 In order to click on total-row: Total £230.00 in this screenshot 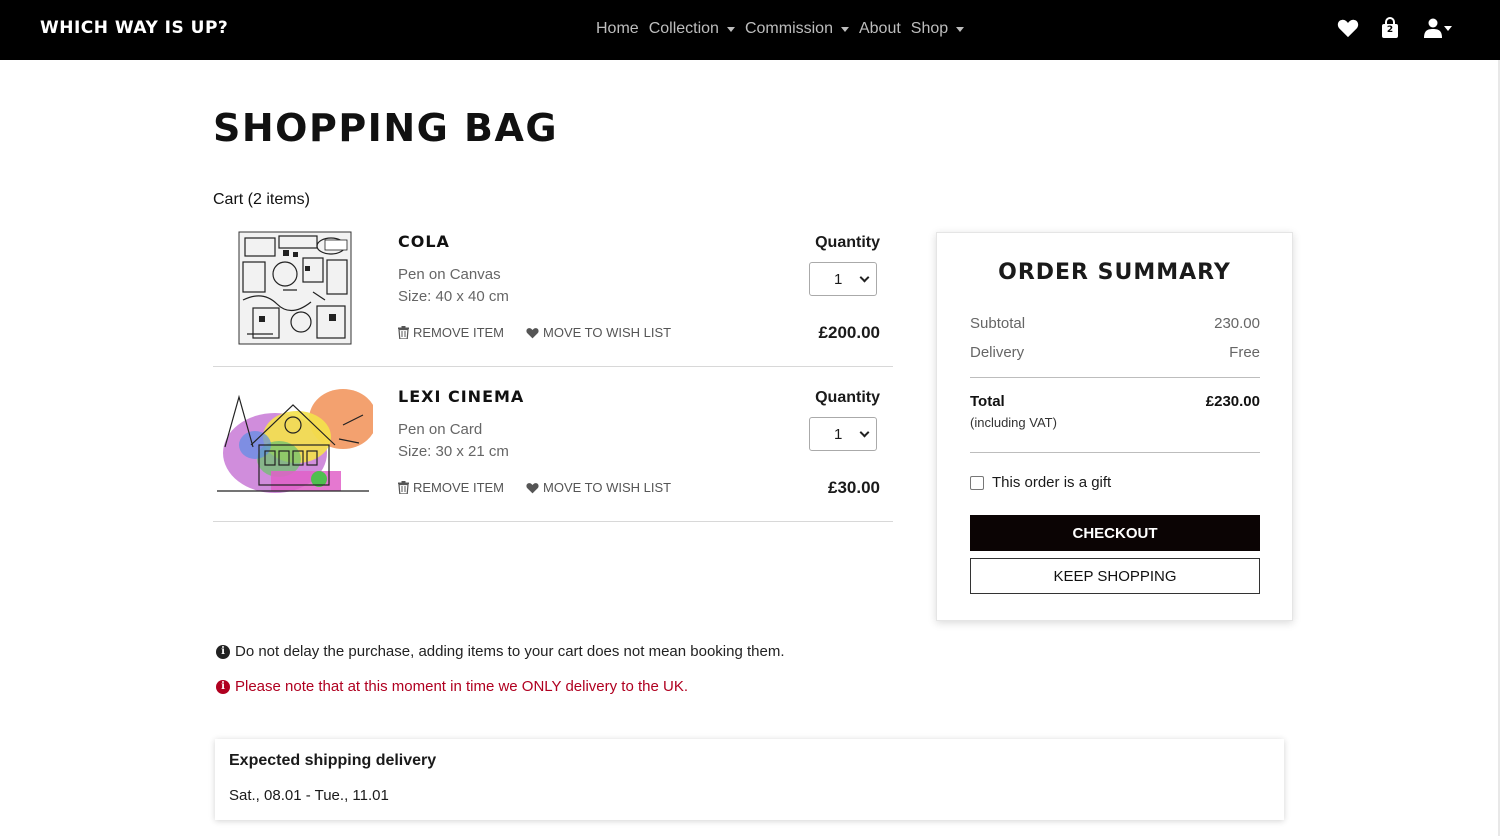, I will do `click(1115, 401)`.